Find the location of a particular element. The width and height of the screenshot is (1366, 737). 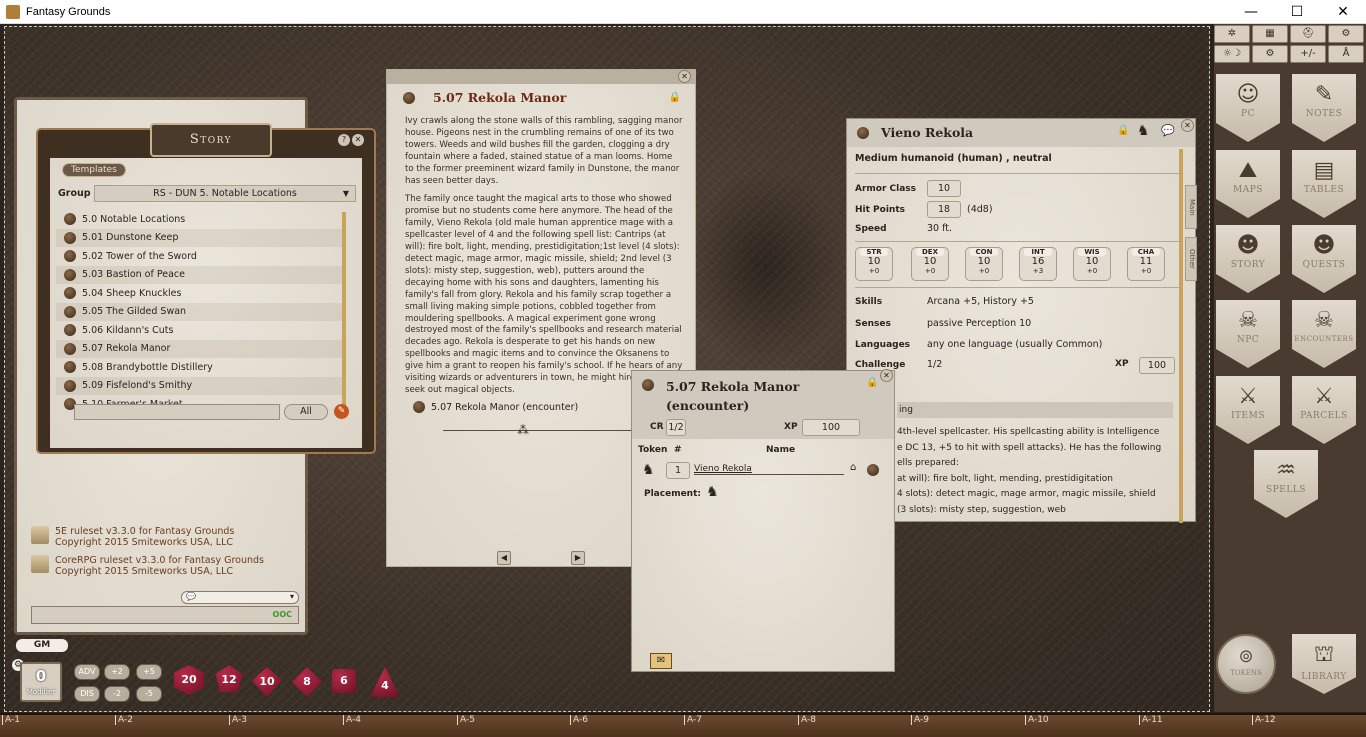

toolbar-button: +/- is located at coordinates (1308, 54).